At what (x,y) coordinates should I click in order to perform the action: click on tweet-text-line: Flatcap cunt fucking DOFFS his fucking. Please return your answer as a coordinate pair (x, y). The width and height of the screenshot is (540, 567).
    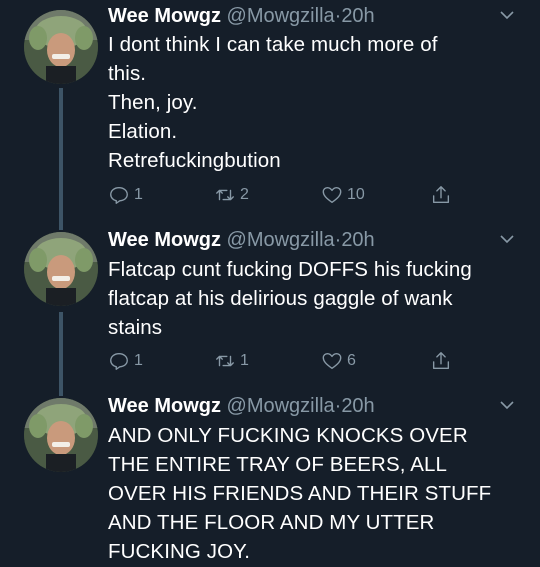
    Looking at the image, I should click on (290, 269).